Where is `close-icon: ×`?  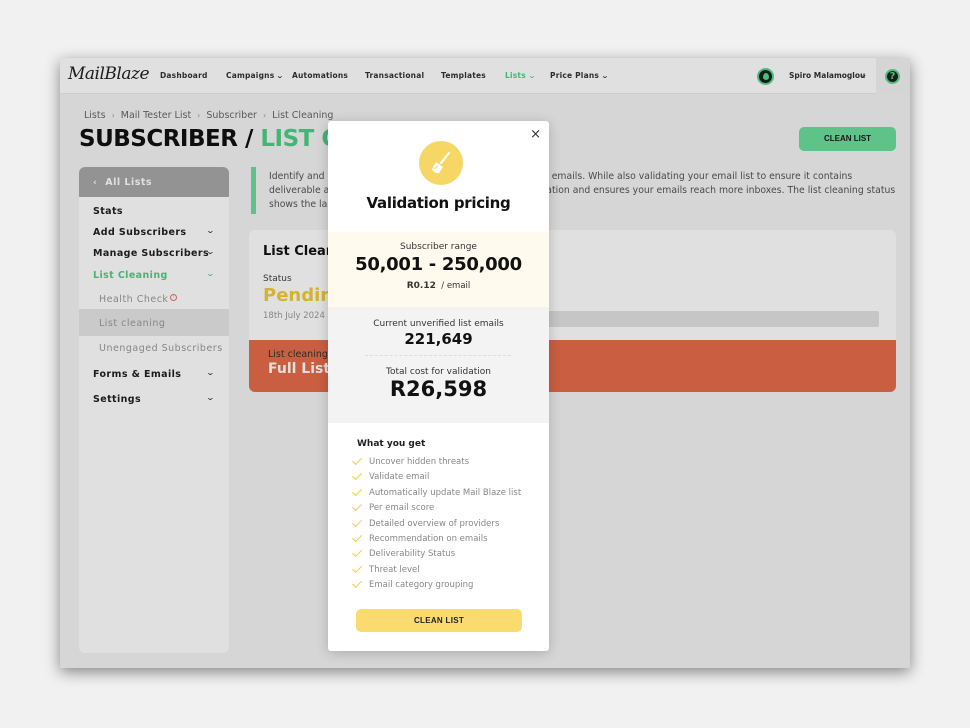
close-icon: × is located at coordinates (535, 134).